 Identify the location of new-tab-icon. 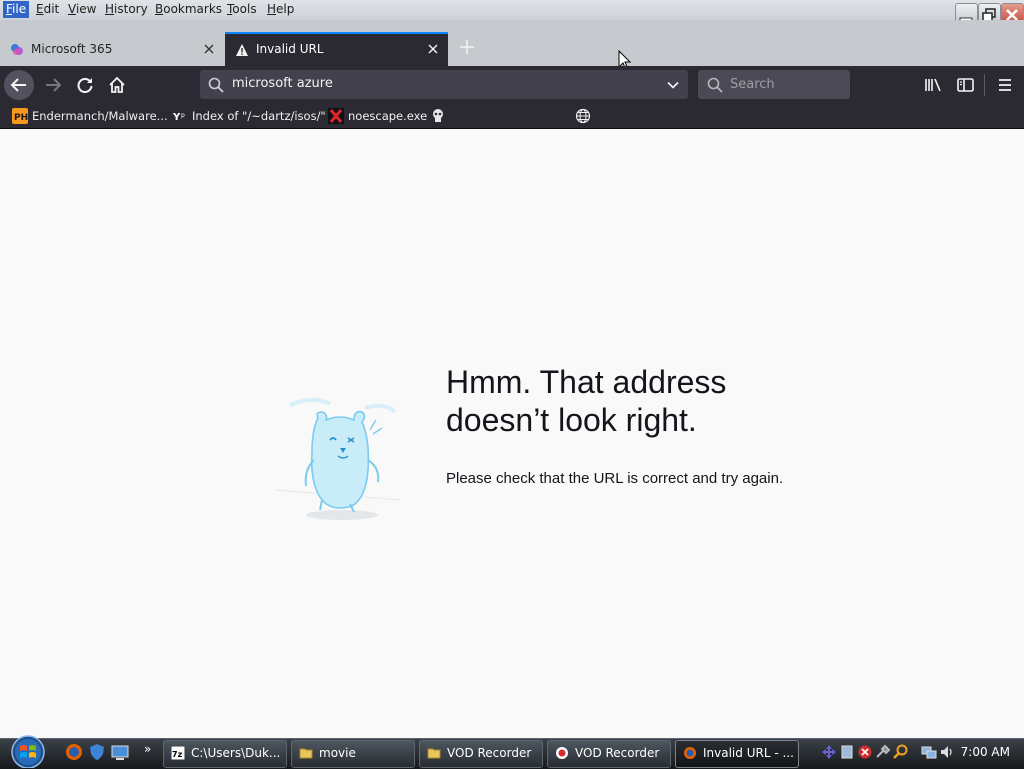
(467, 47).